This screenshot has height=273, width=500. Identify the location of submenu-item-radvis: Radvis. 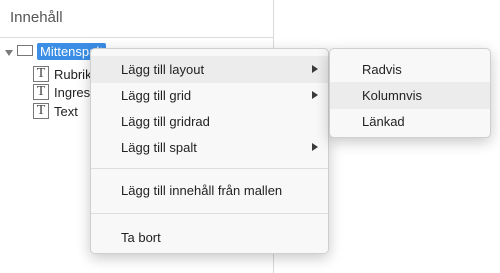
(410, 69).